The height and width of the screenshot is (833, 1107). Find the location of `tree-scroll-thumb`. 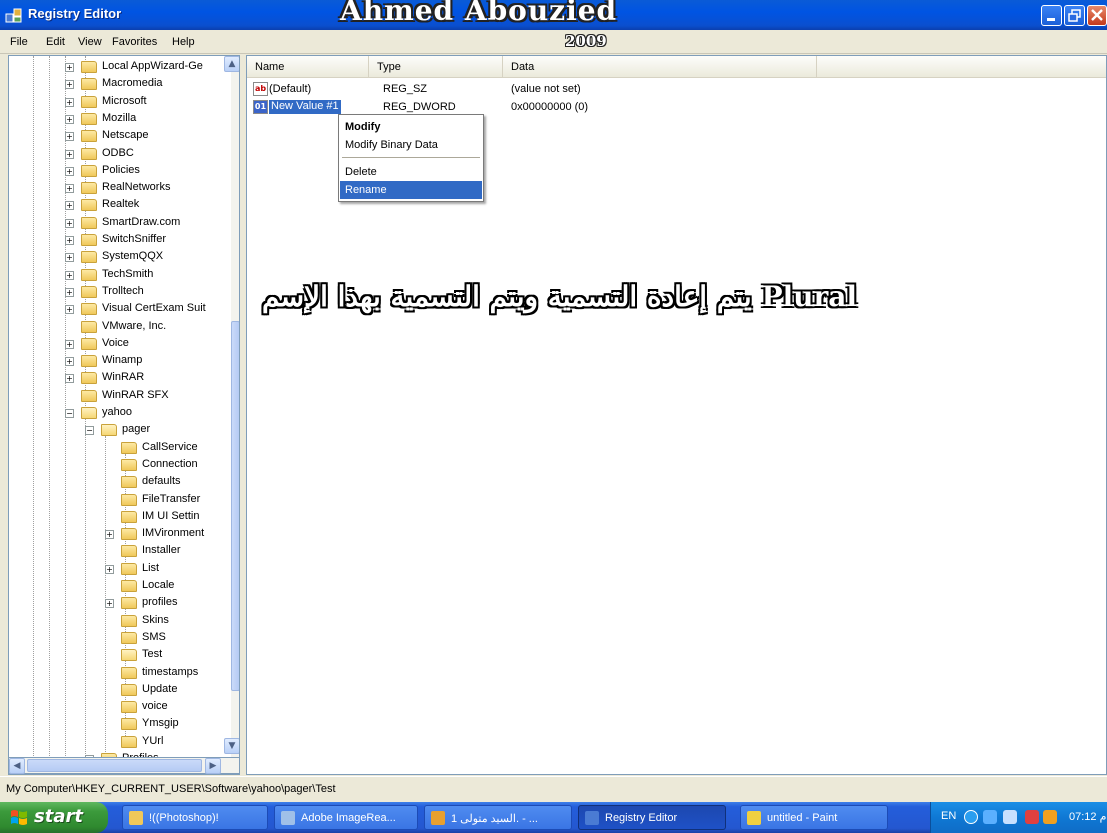

tree-scroll-thumb is located at coordinates (235, 506).